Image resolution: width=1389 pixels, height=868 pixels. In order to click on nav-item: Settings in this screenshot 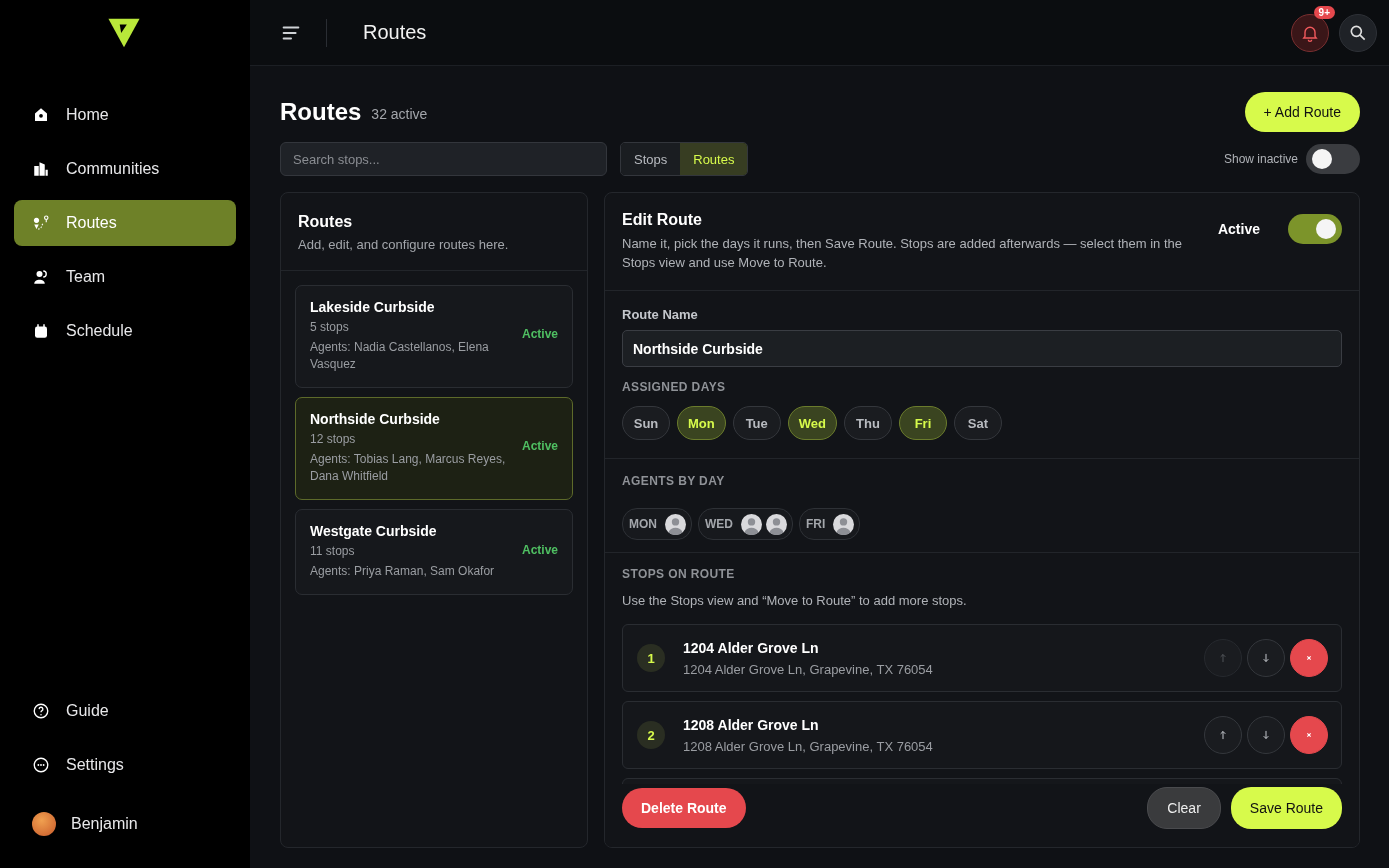, I will do `click(125, 765)`.